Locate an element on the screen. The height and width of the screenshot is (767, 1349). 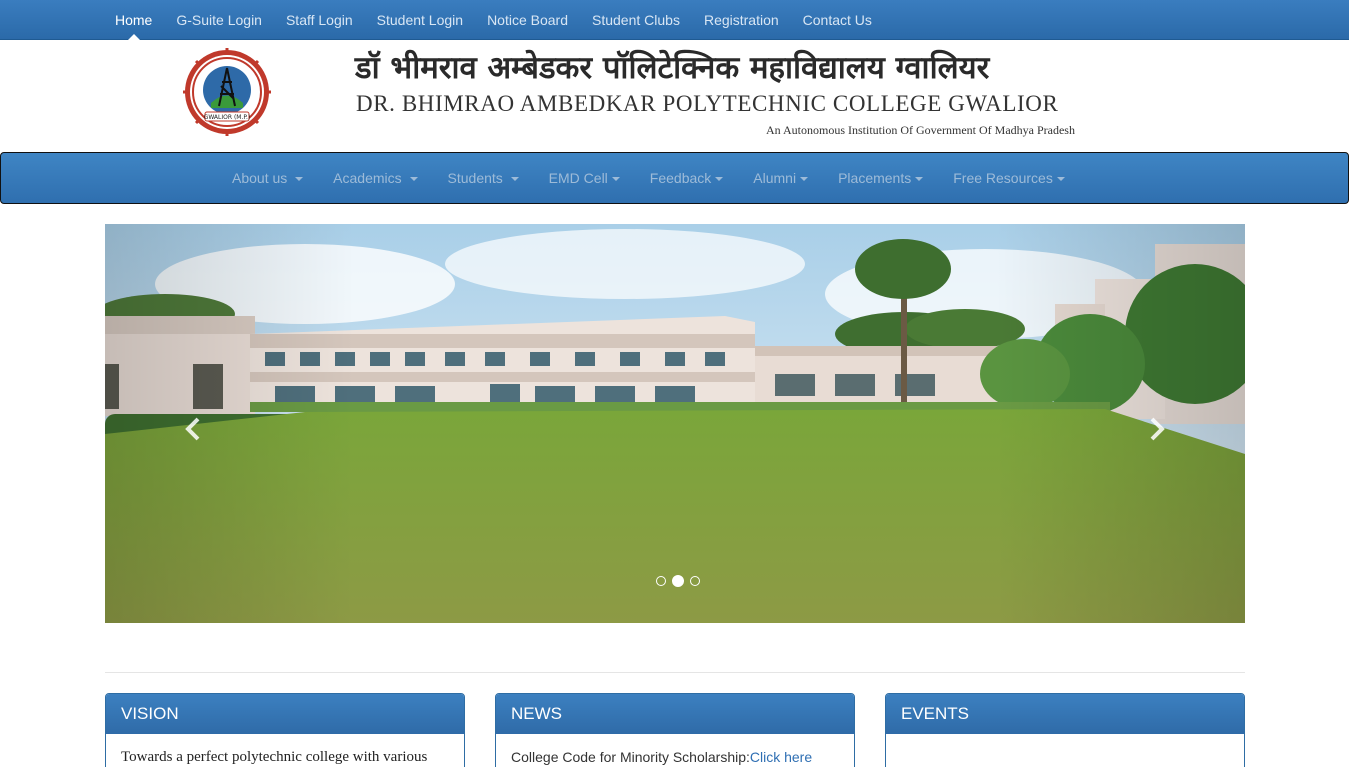
carousel-prev-button is located at coordinates (194, 429).